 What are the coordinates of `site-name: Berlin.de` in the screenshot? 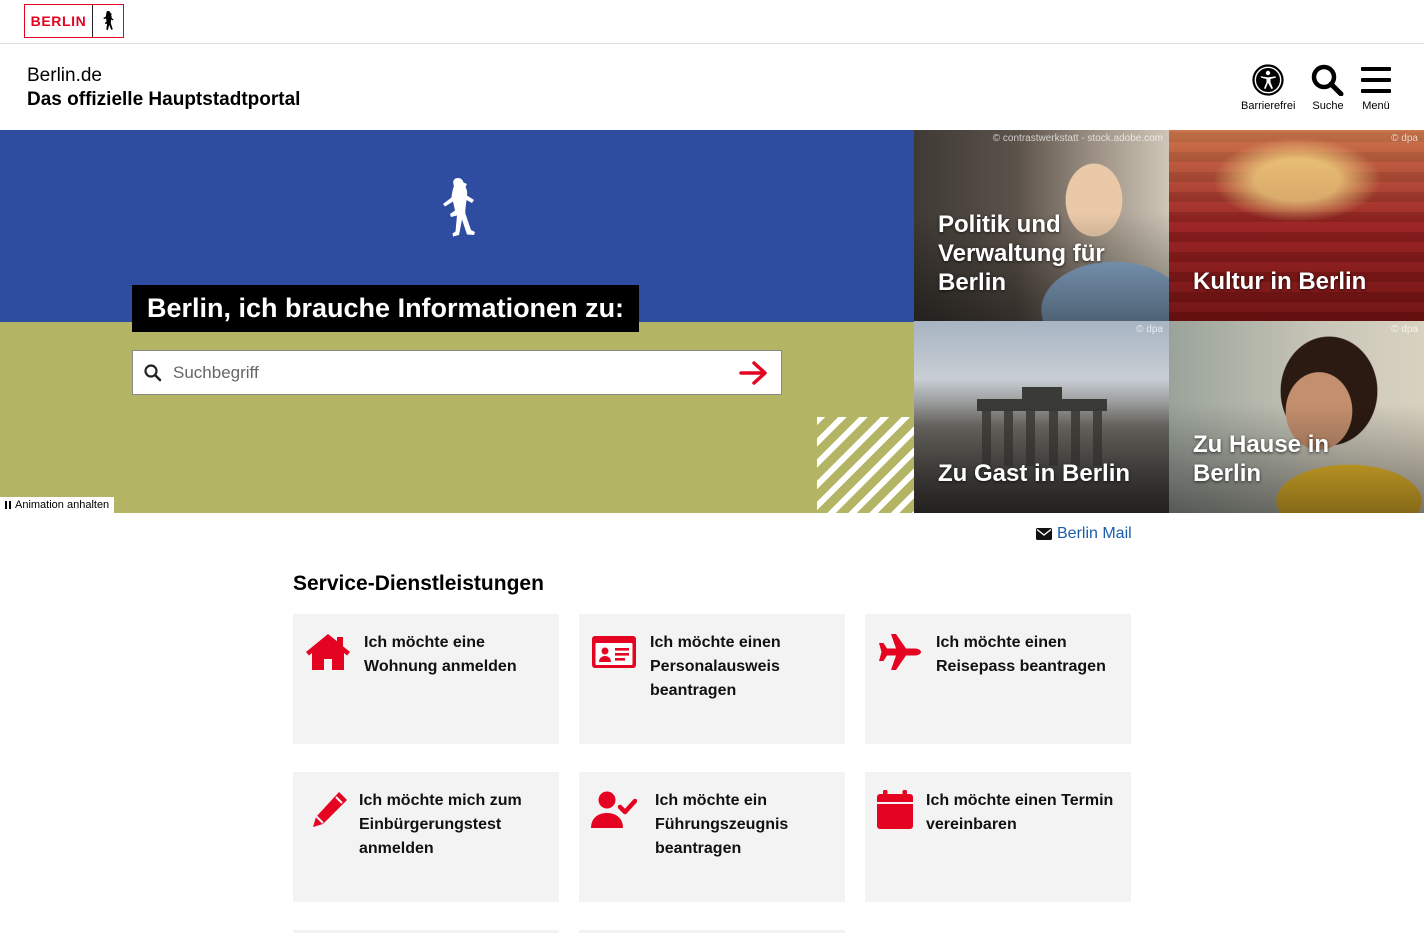 It's located at (64, 75).